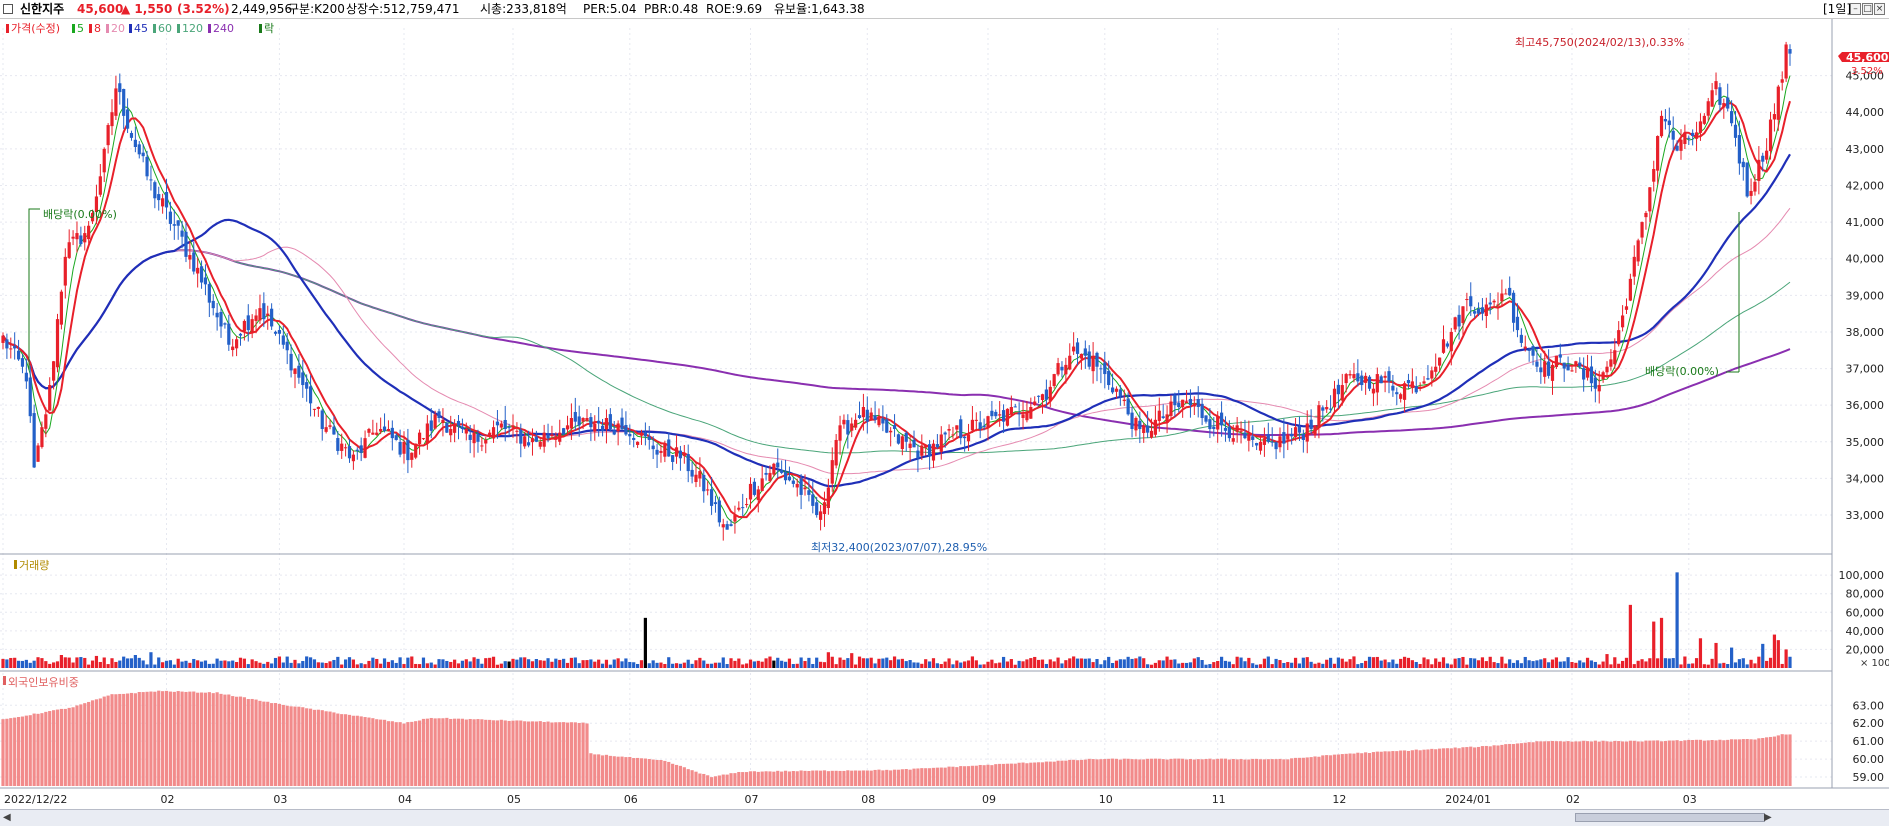 This screenshot has height=826, width=1889. I want to click on scroll-left-icon: ◀, so click(7, 817).